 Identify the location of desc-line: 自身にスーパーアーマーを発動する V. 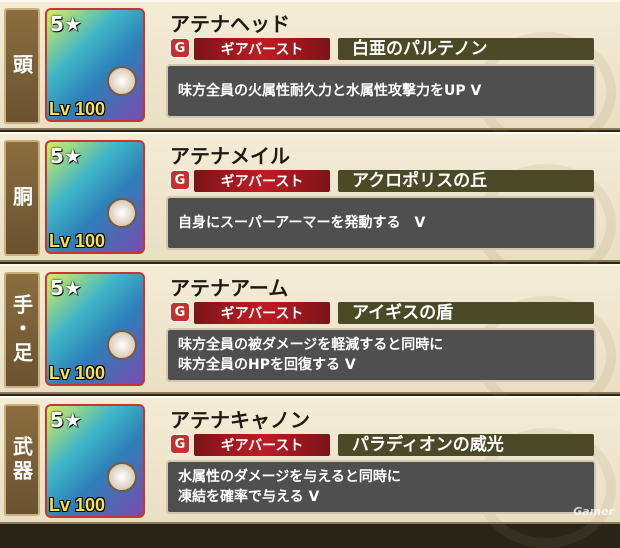
(302, 223).